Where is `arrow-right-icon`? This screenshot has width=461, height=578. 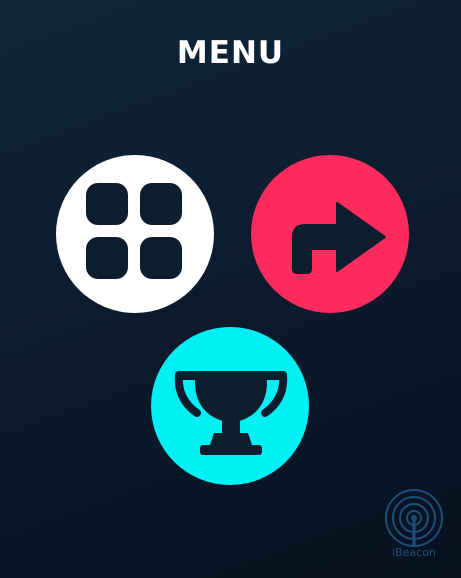 arrow-right-icon is located at coordinates (330, 234).